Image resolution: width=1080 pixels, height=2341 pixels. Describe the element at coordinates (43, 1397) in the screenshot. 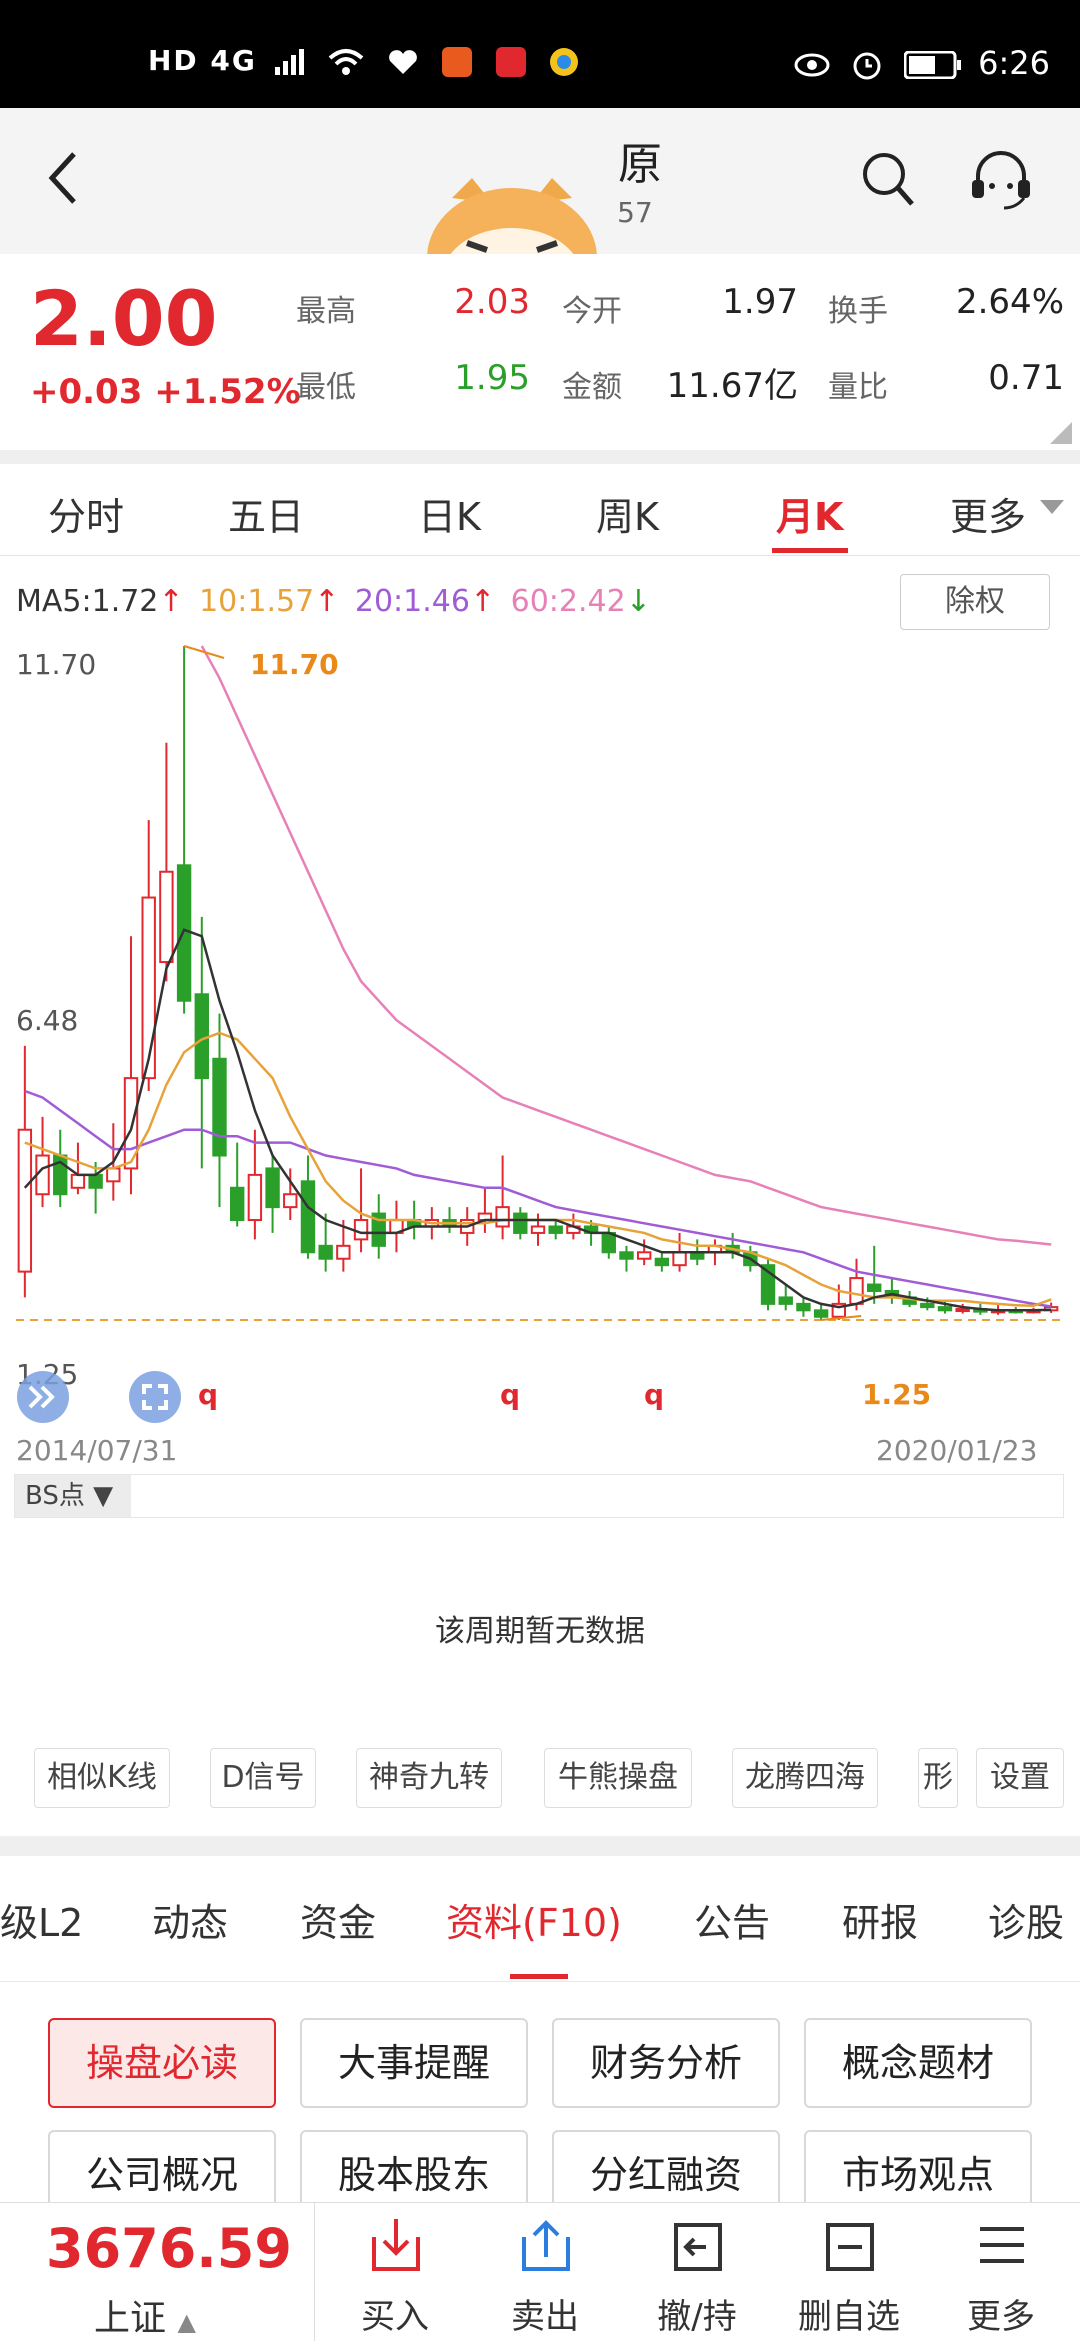

I see `fast-forward-icon` at that location.